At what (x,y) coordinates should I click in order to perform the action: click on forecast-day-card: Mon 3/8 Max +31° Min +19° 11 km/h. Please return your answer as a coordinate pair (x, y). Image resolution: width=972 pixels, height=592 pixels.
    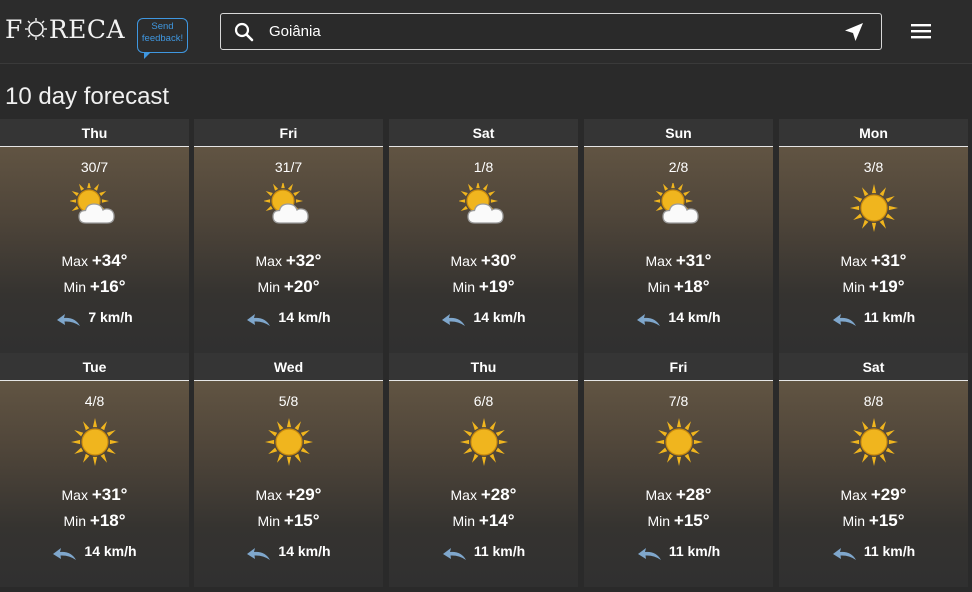
    Looking at the image, I should click on (873, 236).